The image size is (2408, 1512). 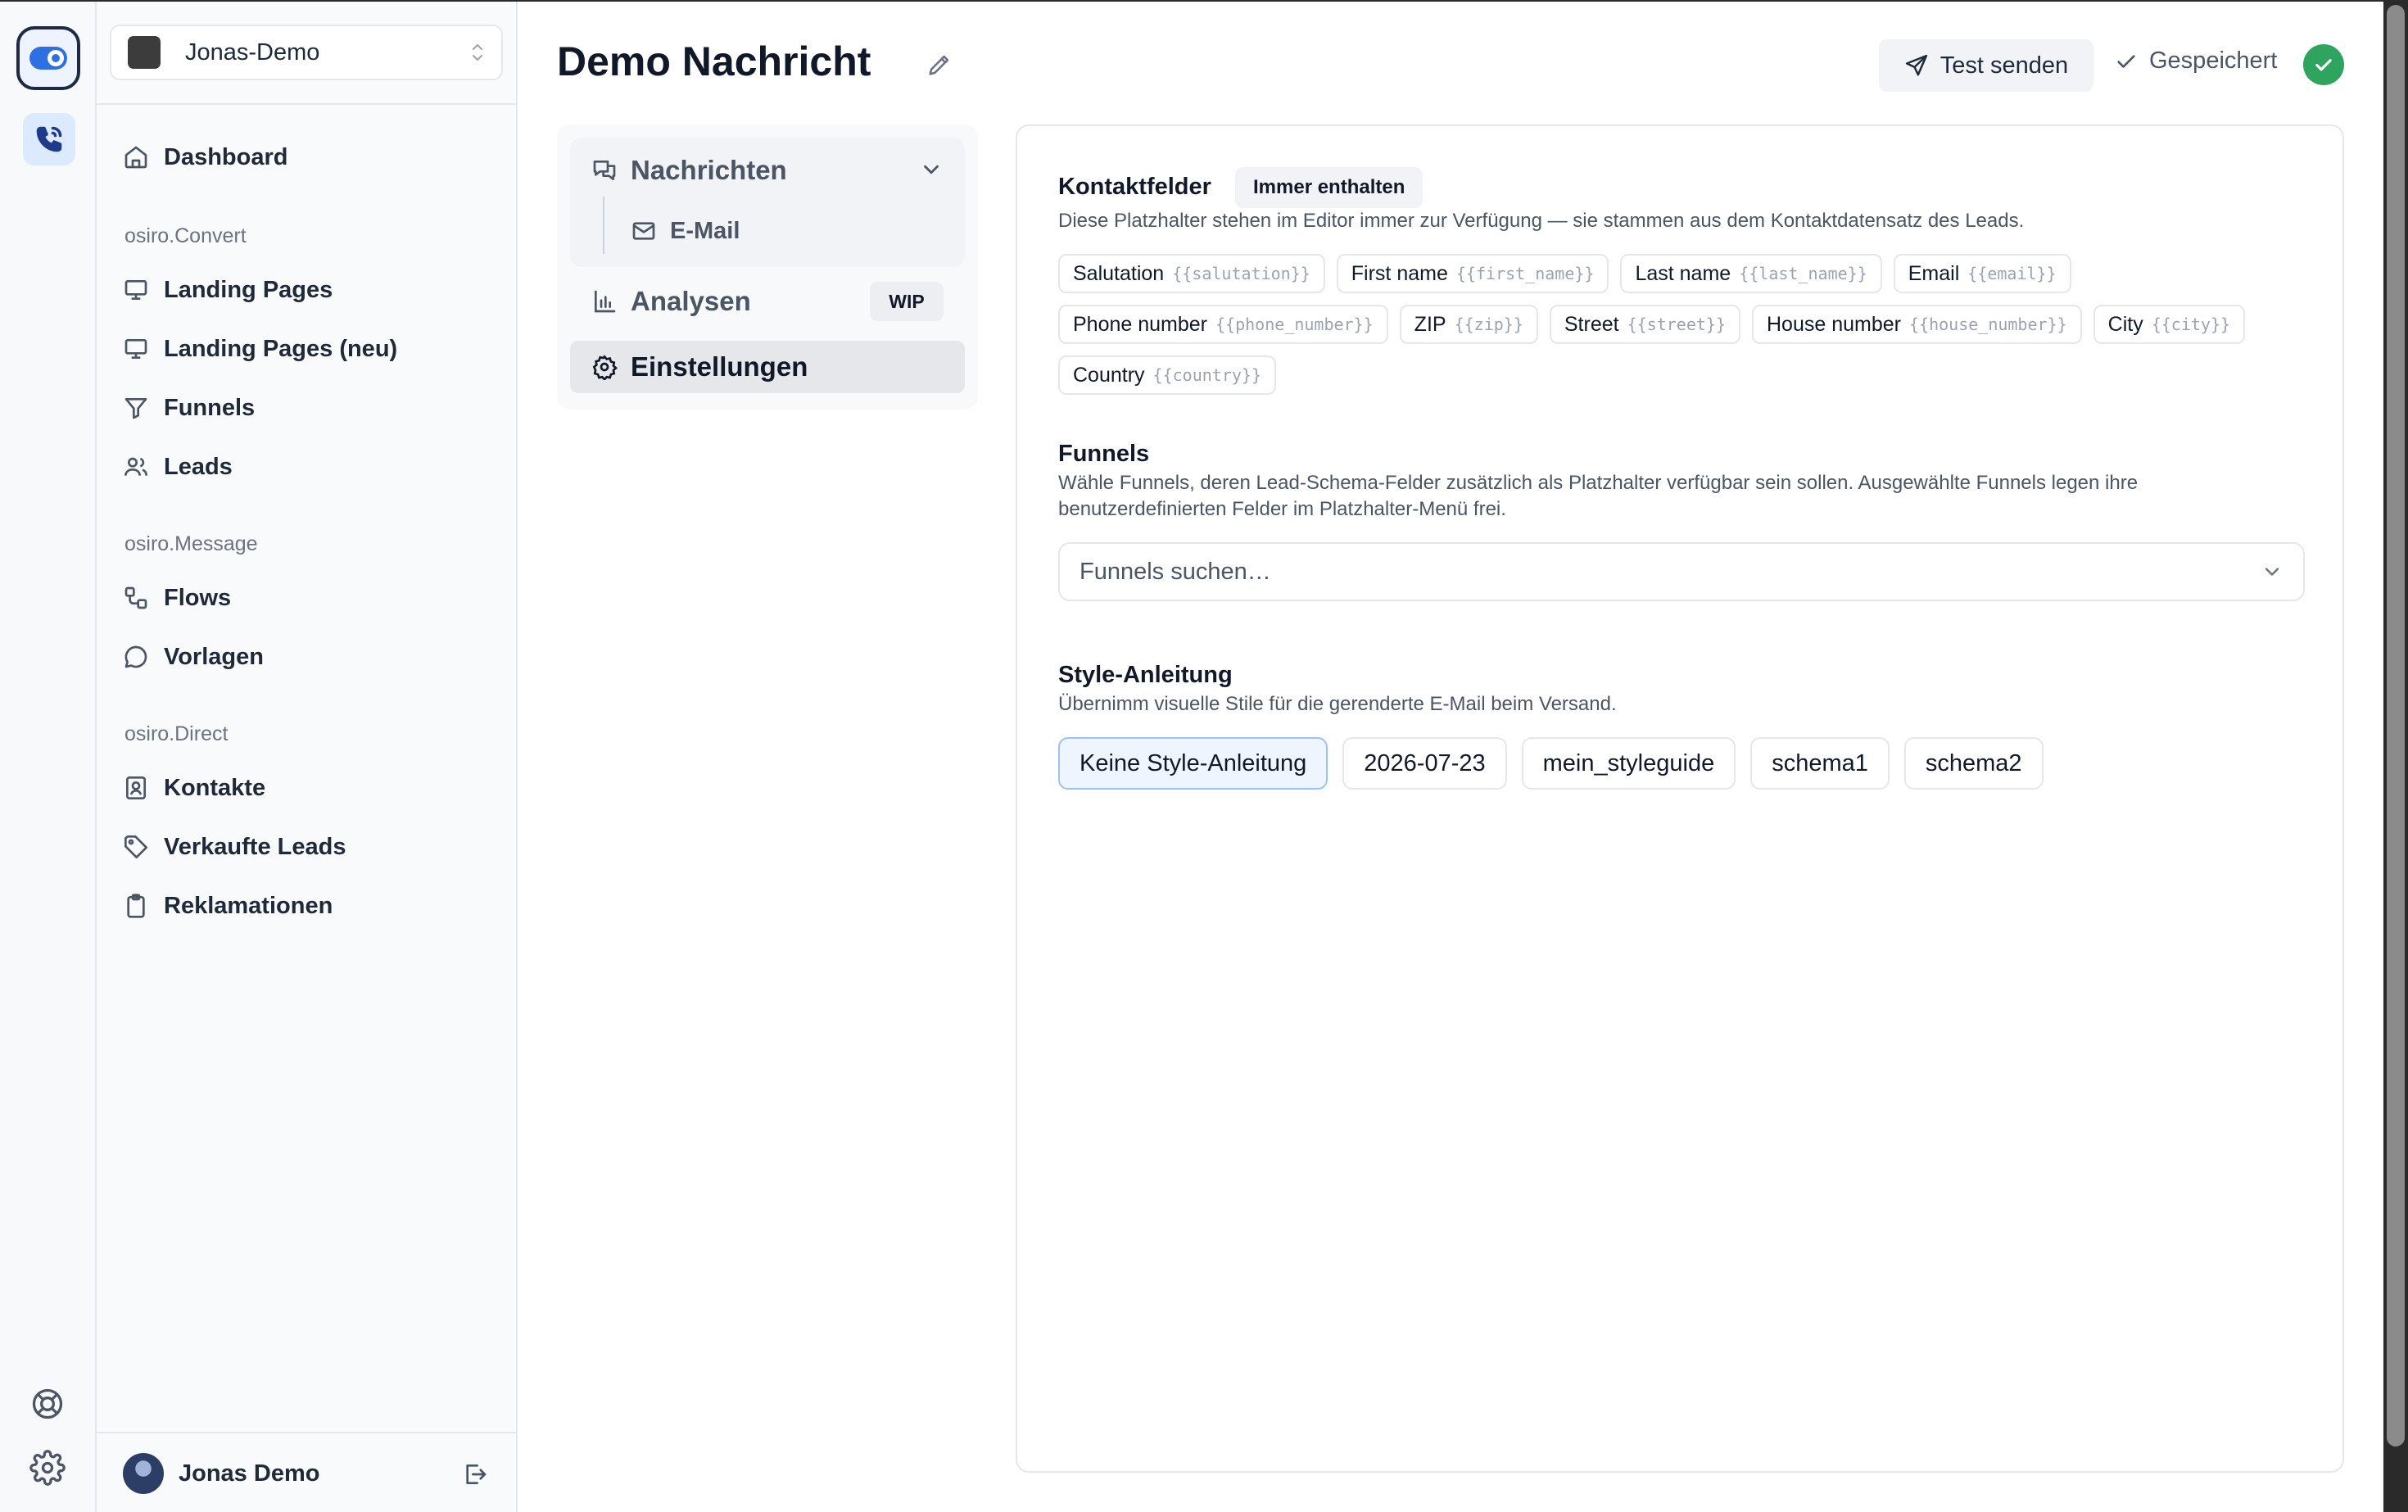 I want to click on placeholder-chip: House number {{house_number}}, so click(x=1917, y=325).